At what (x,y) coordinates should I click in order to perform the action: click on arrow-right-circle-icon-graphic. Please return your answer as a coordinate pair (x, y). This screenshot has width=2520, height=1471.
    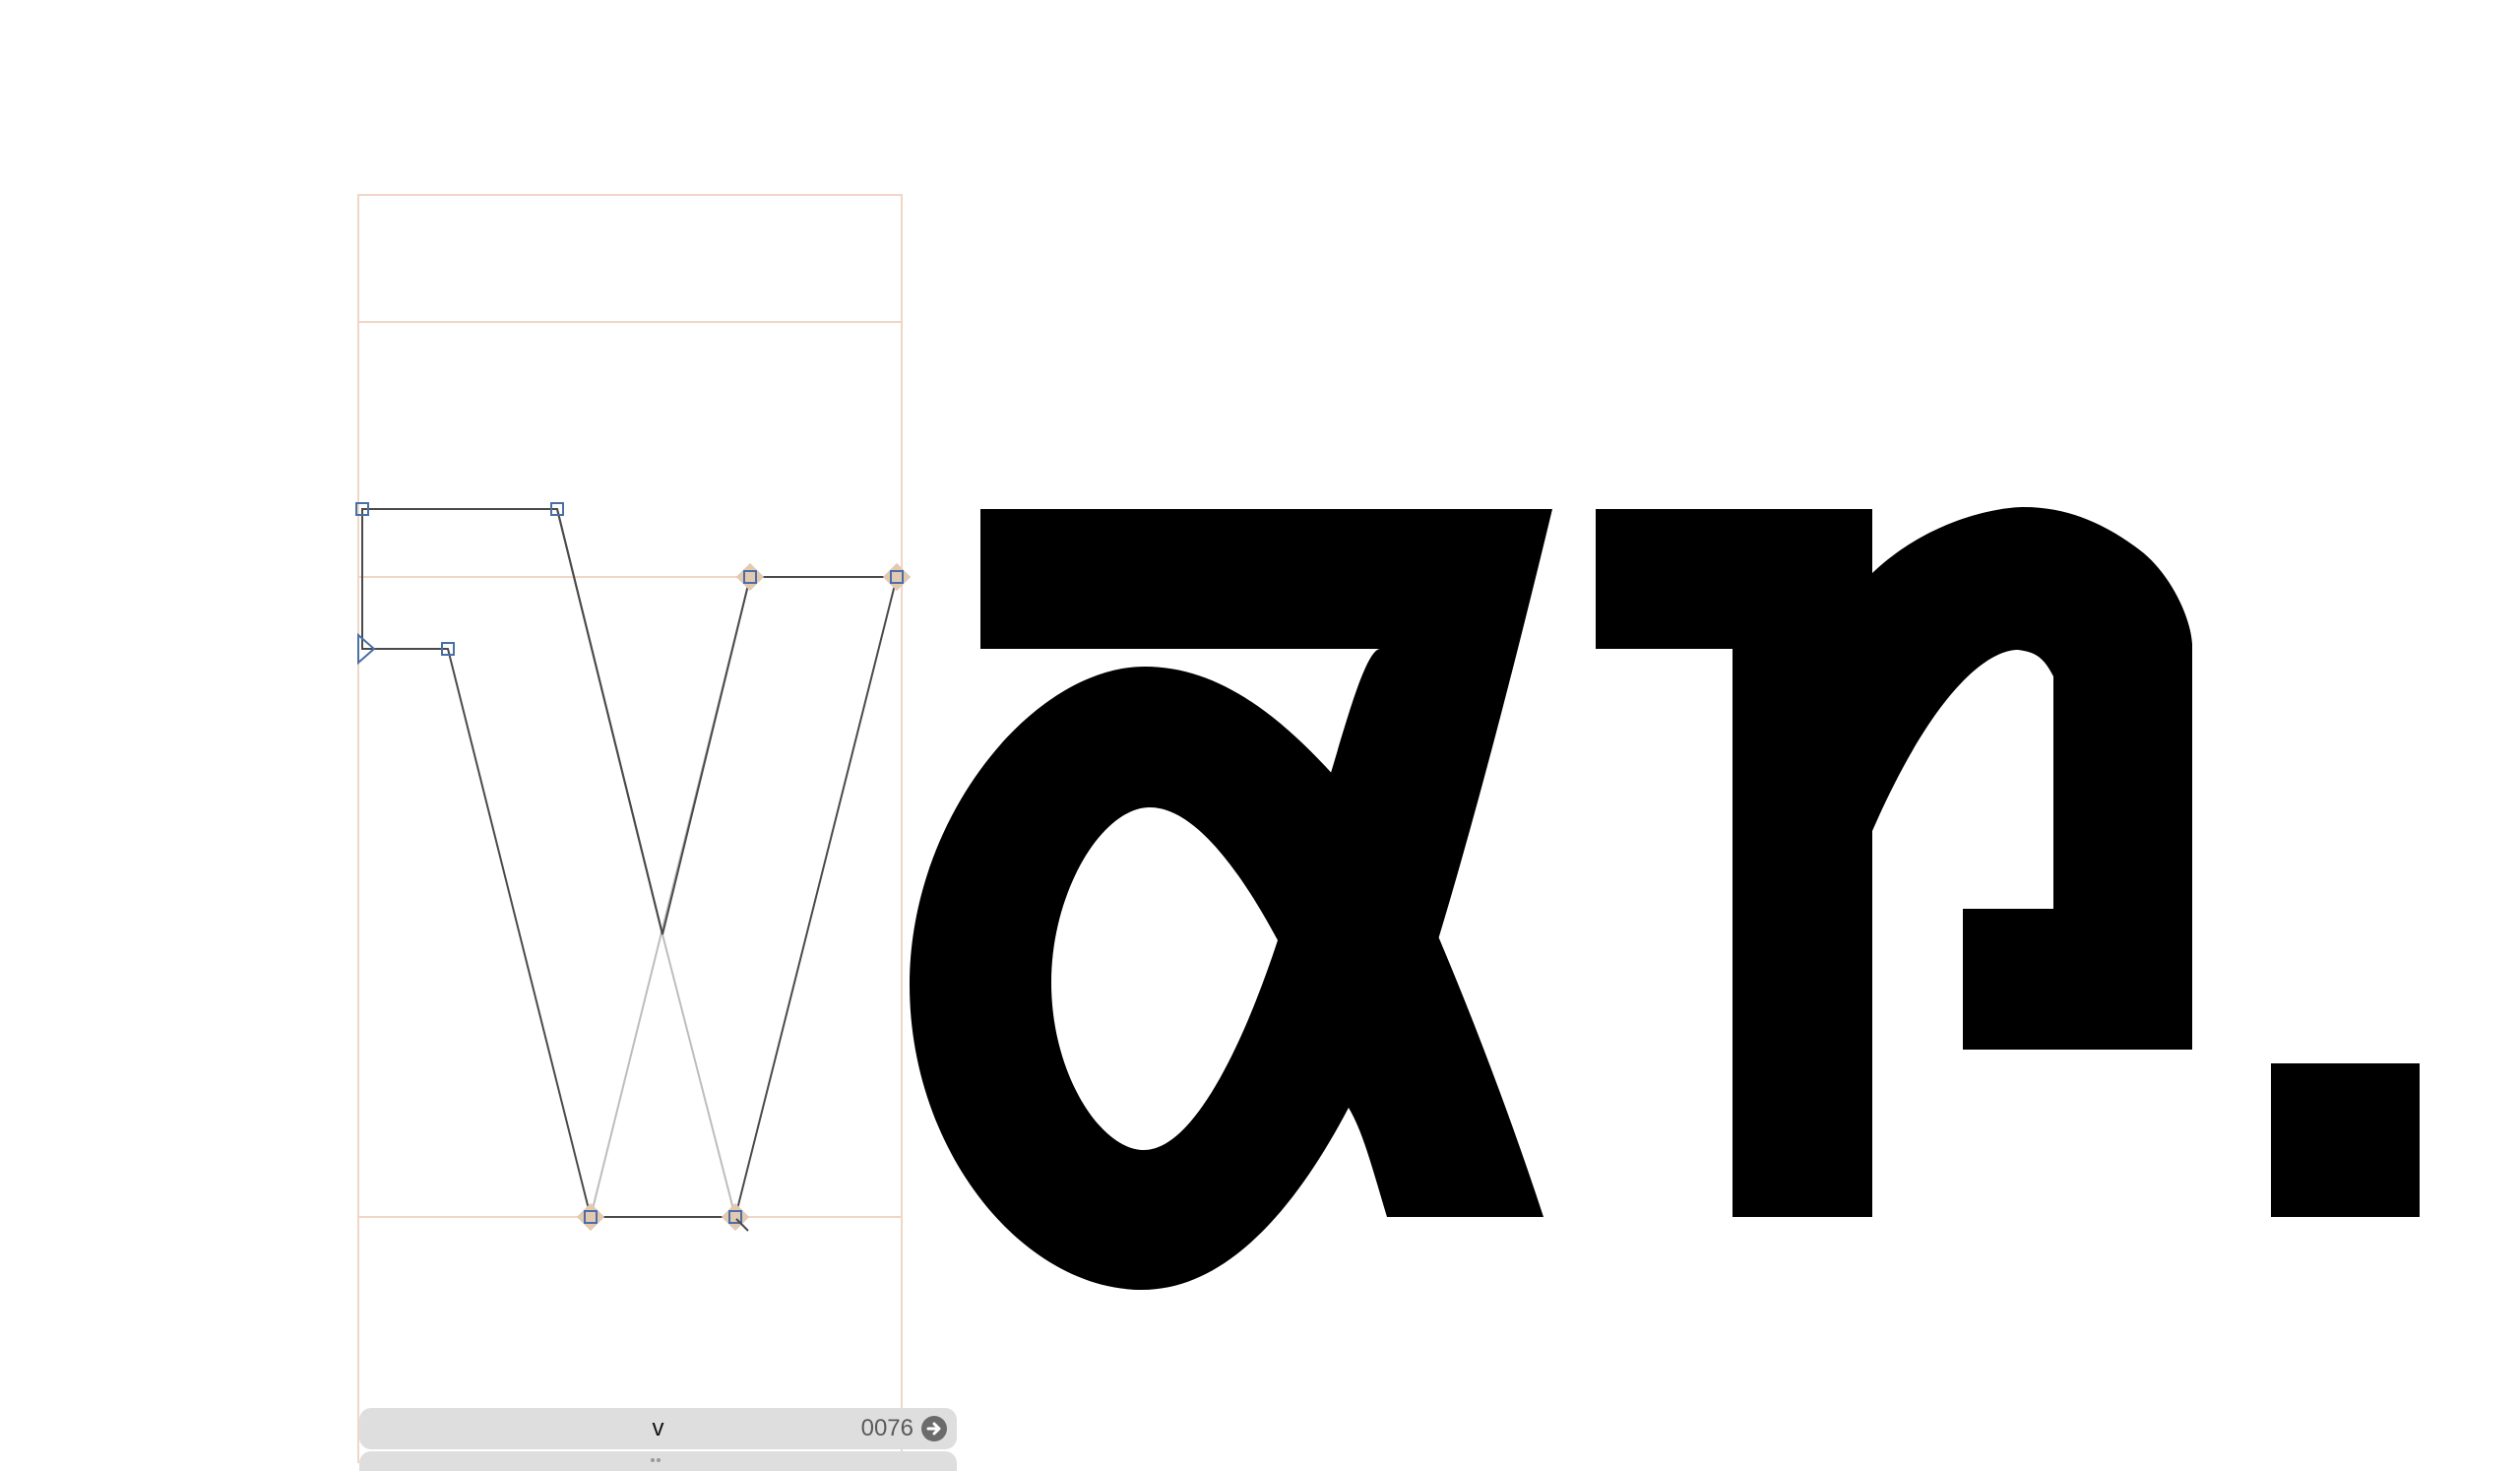
    Looking at the image, I should click on (933, 1429).